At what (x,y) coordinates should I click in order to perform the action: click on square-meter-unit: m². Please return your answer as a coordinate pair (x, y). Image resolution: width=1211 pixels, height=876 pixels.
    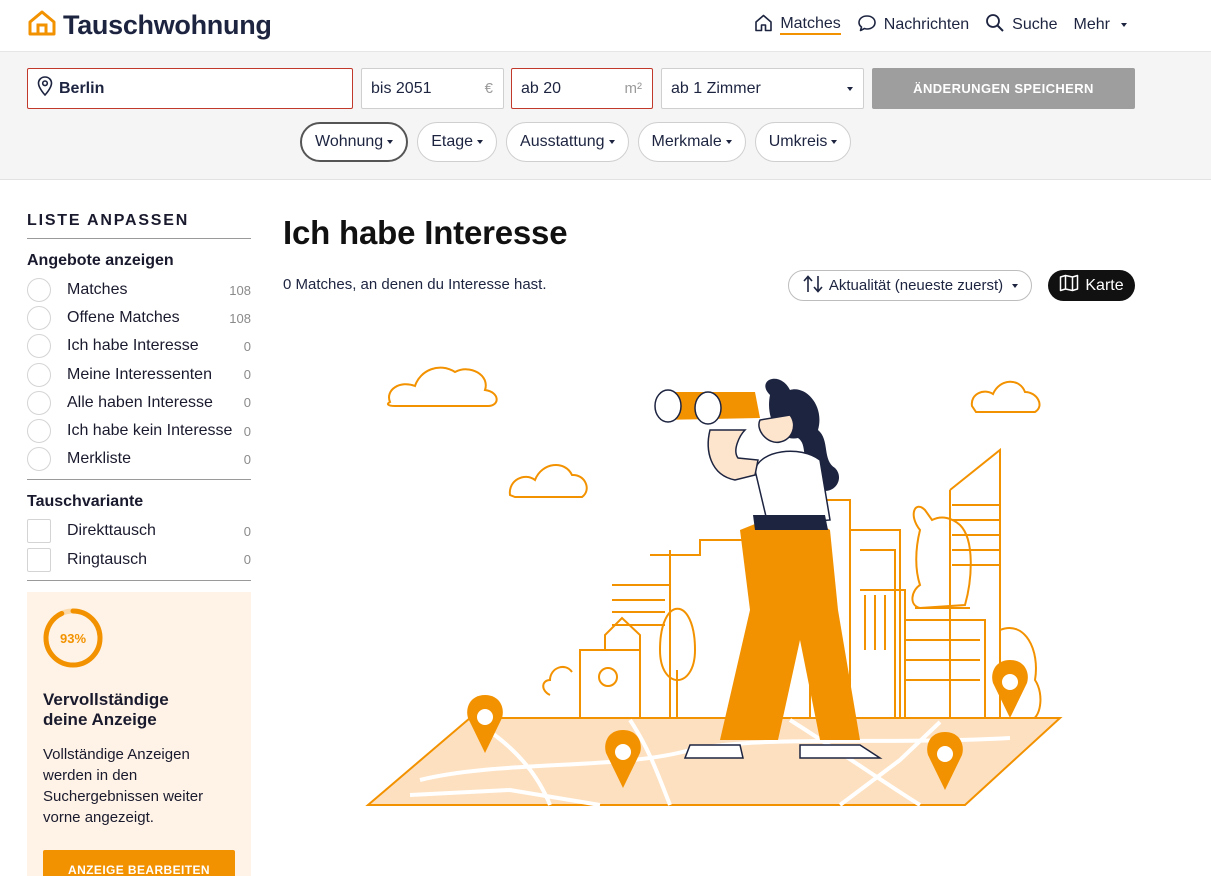
    Looking at the image, I should click on (633, 88).